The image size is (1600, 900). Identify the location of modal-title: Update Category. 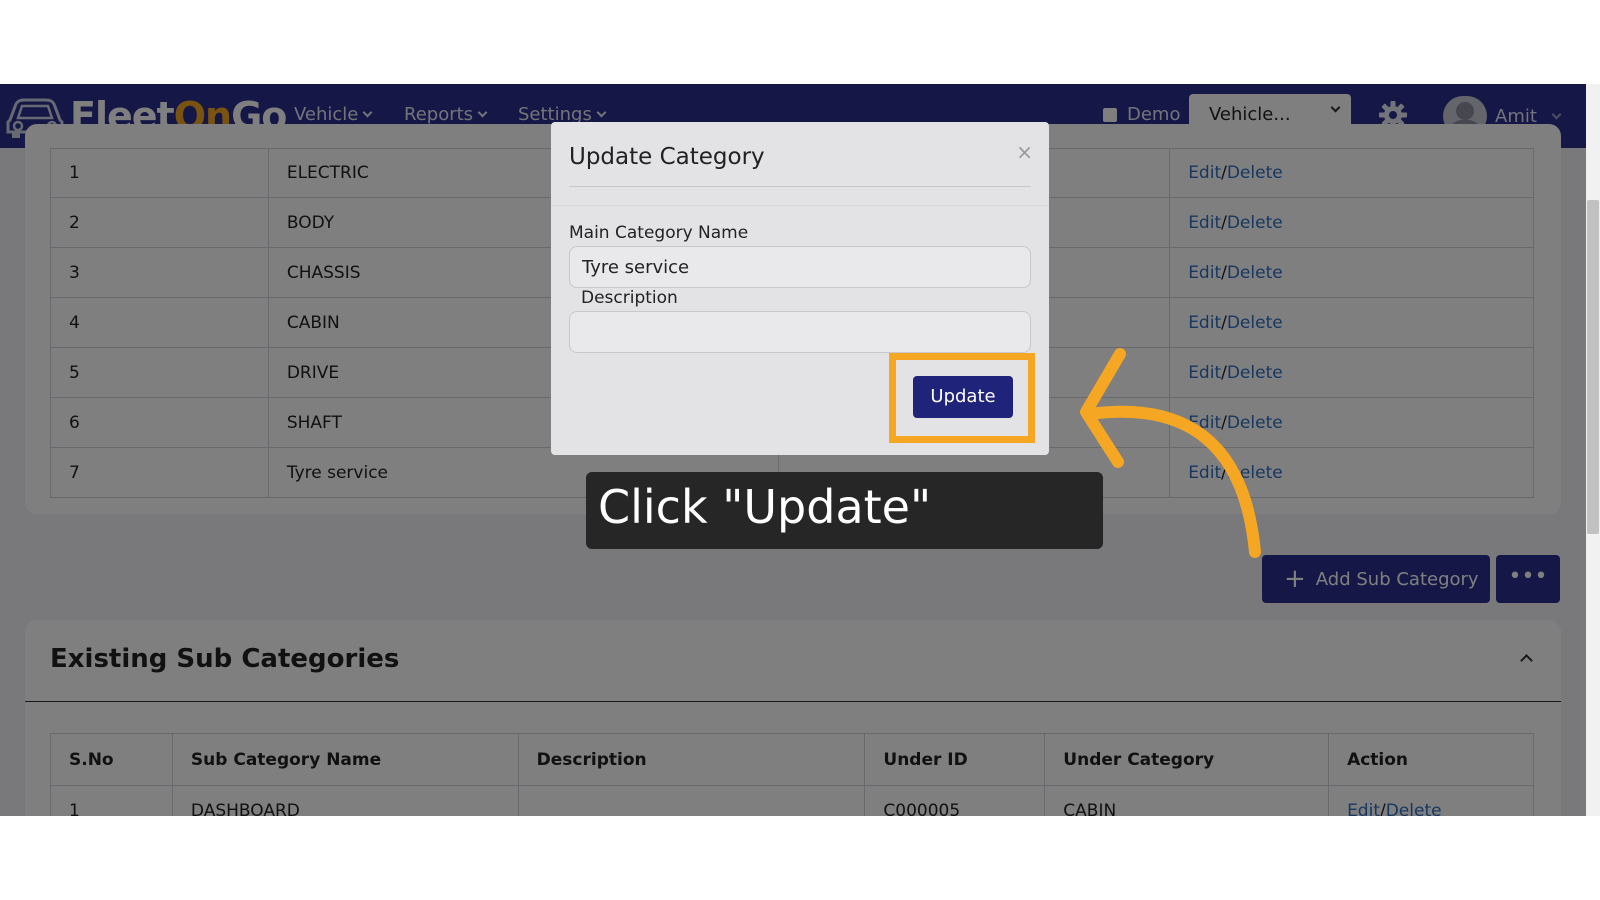
(667, 157).